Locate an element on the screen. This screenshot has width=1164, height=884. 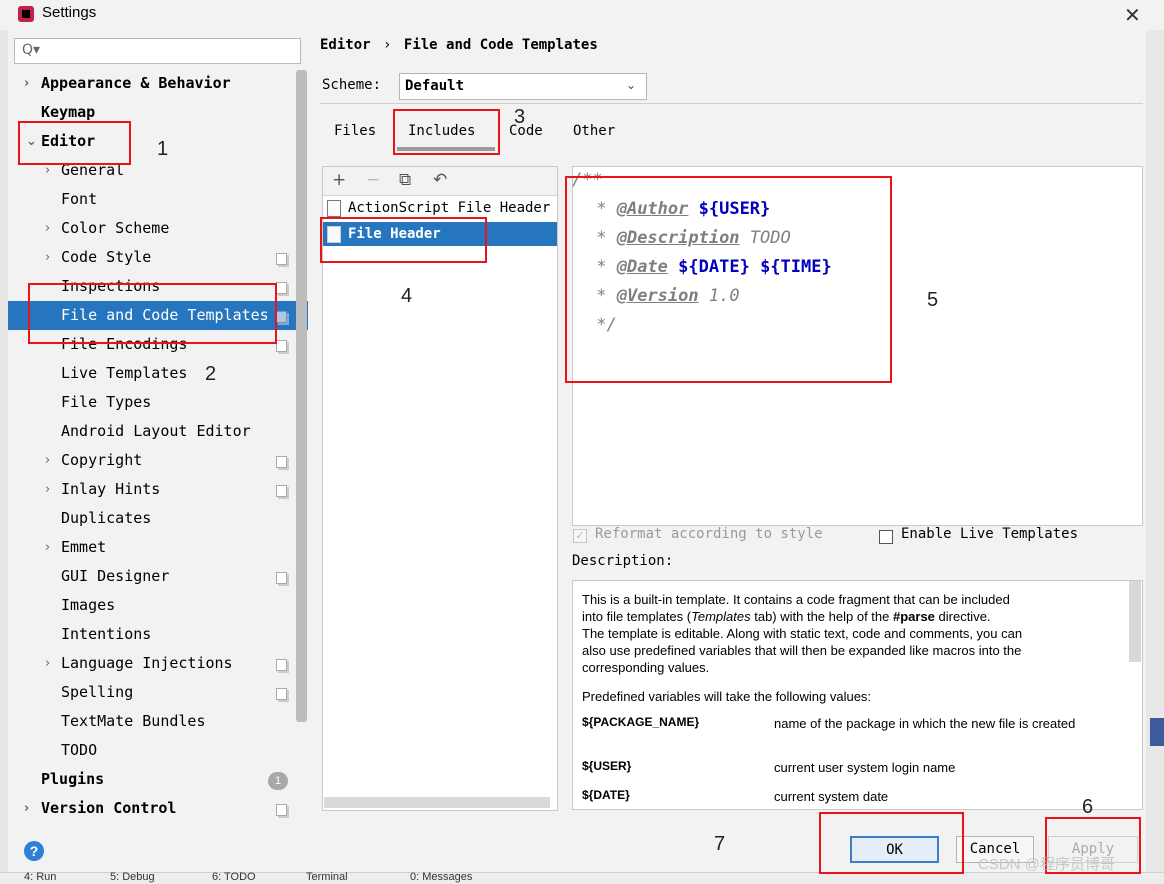
close-icon: ✕ is located at coordinates (1132, 15).